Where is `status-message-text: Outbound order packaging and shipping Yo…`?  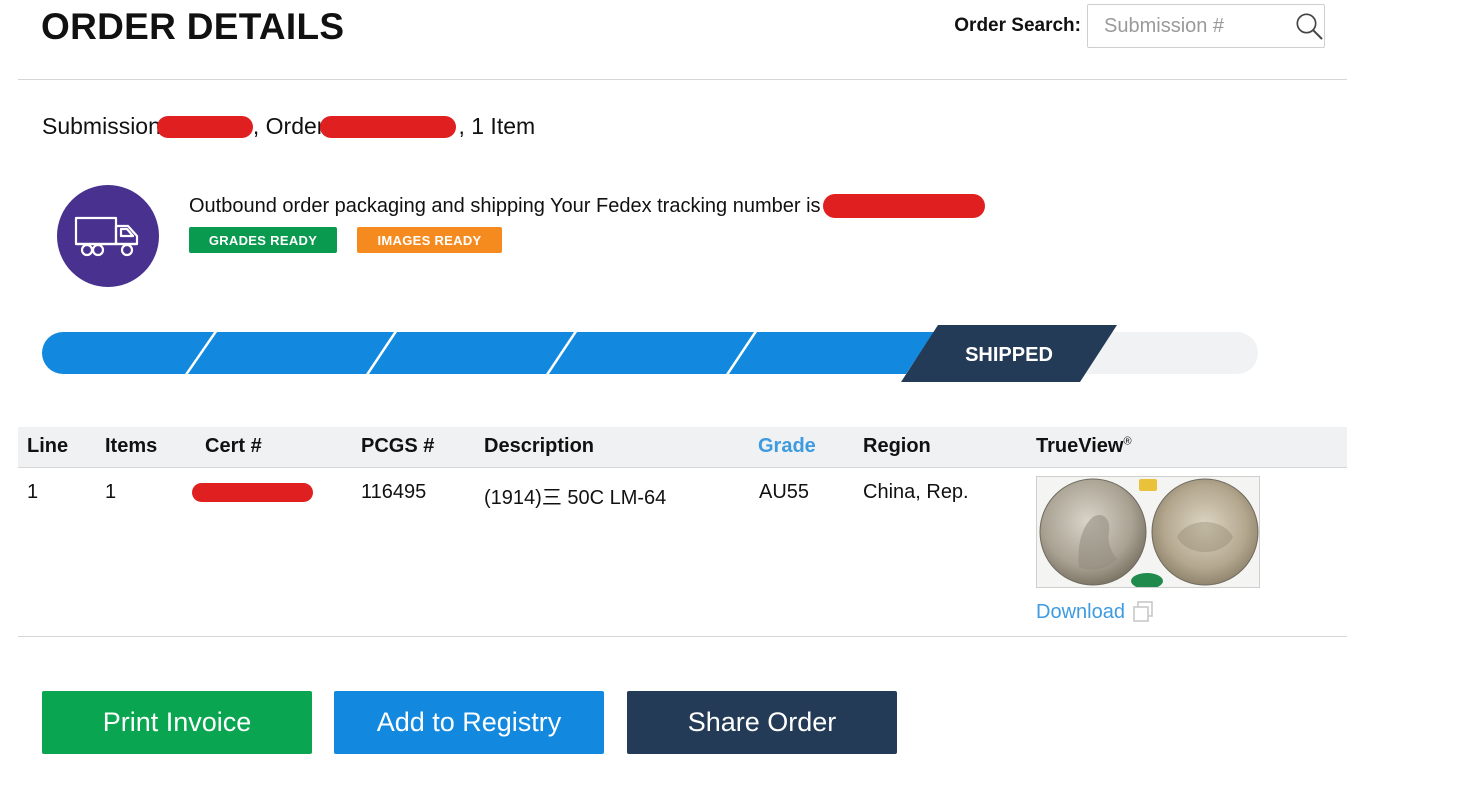
status-message-text: Outbound order packaging and shipping Yo… is located at coordinates (505, 205).